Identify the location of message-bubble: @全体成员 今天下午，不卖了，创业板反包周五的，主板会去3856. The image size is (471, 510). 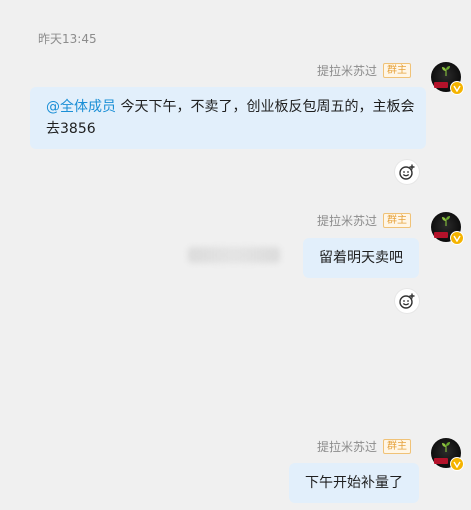
(228, 118).